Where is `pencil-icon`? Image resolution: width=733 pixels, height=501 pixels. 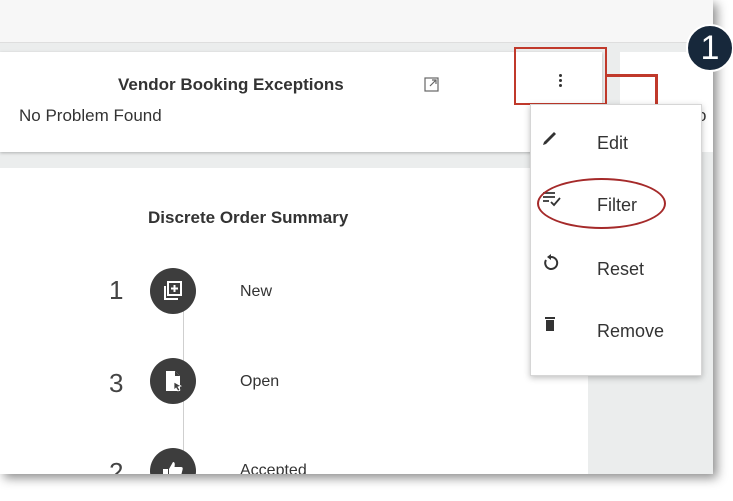 pencil-icon is located at coordinates (549, 138).